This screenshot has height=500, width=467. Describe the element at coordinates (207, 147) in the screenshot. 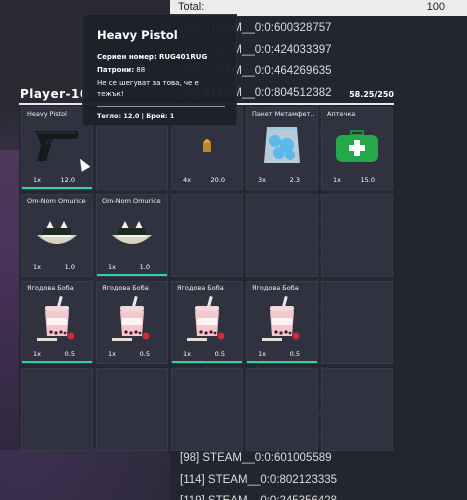

I see `ammo-icon` at that location.